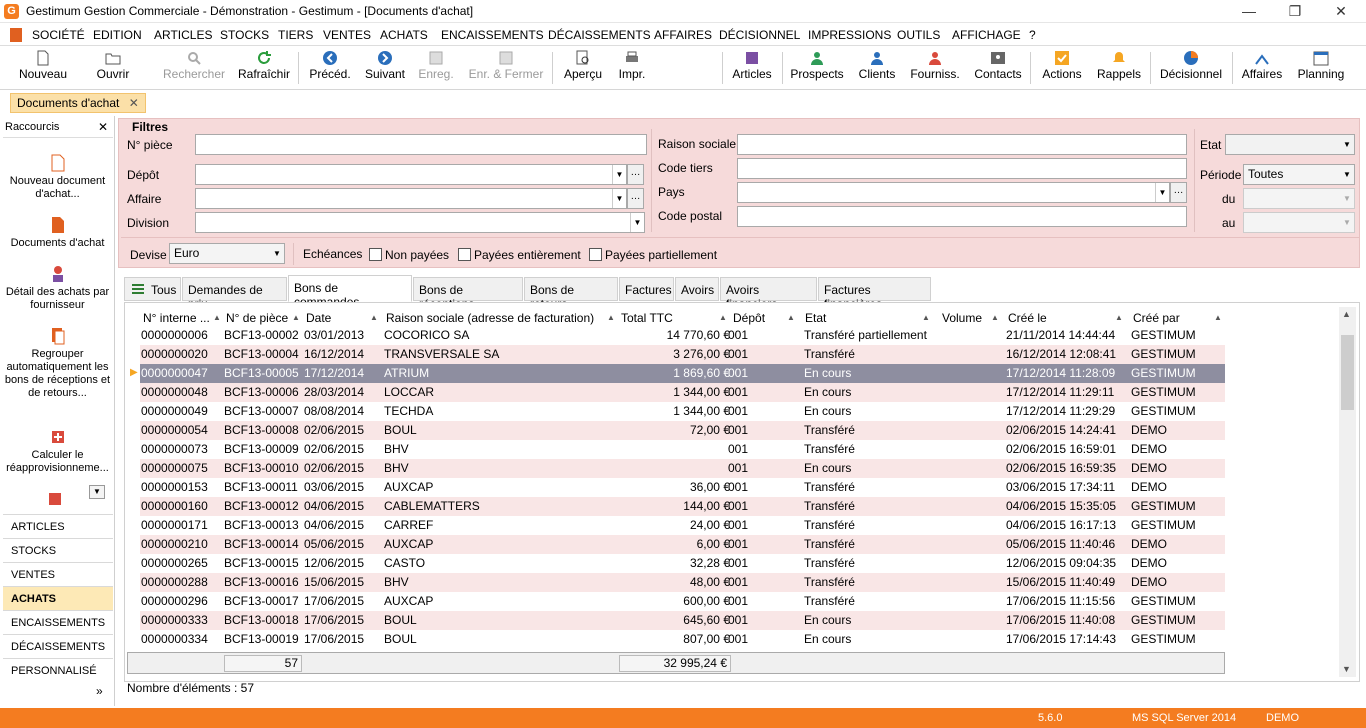 This screenshot has height=728, width=1366. Describe the element at coordinates (57, 288) in the screenshot. I see `shortcut-purchase-detail: Détail des achats par fournisseur` at that location.